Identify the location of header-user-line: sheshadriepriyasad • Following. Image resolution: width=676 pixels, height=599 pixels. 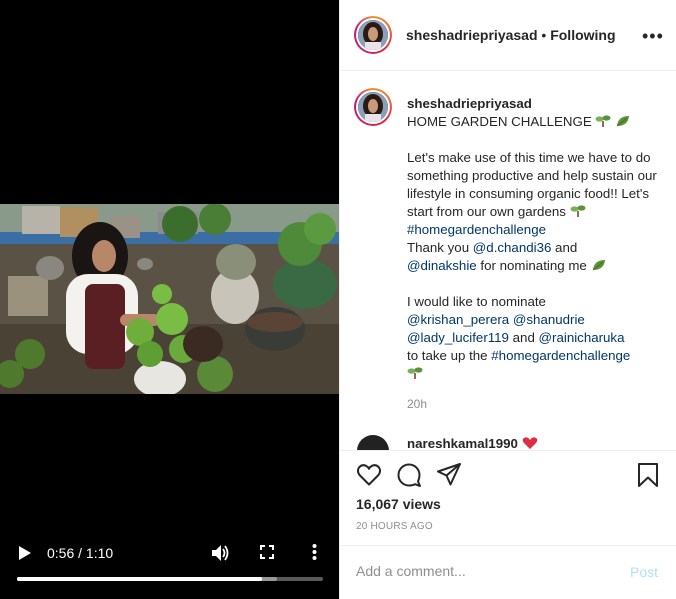
(511, 35).